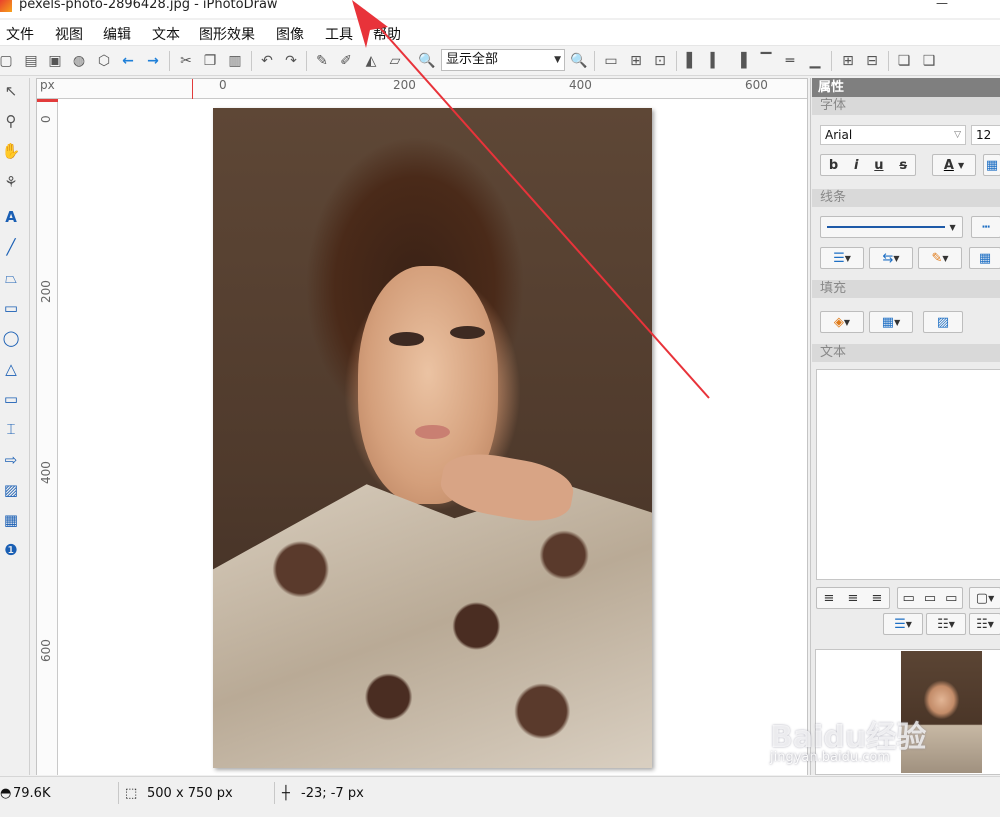  What do you see at coordinates (930, 598) in the screenshot?
I see `valign-middle-icon: ▭` at bounding box center [930, 598].